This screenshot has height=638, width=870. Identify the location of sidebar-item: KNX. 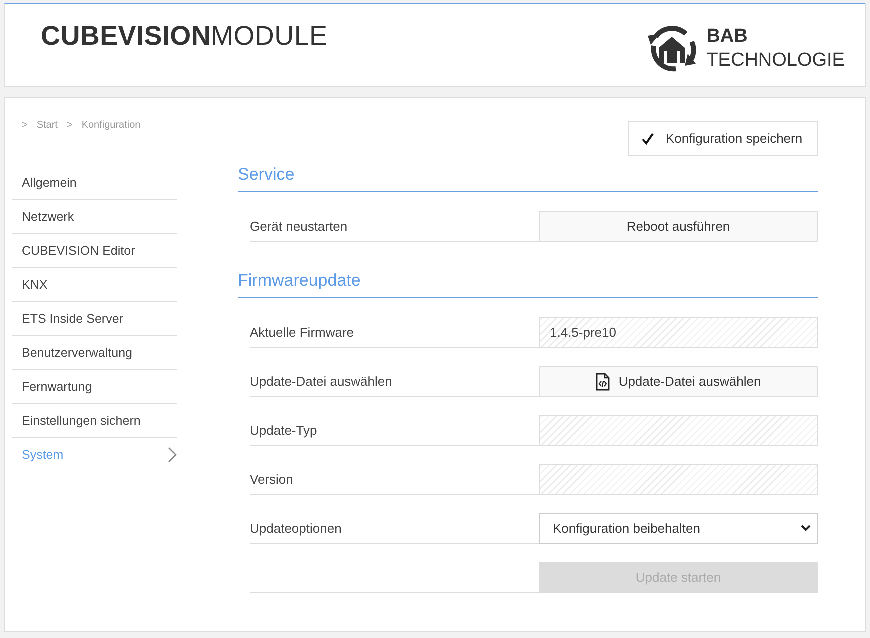
(94, 285).